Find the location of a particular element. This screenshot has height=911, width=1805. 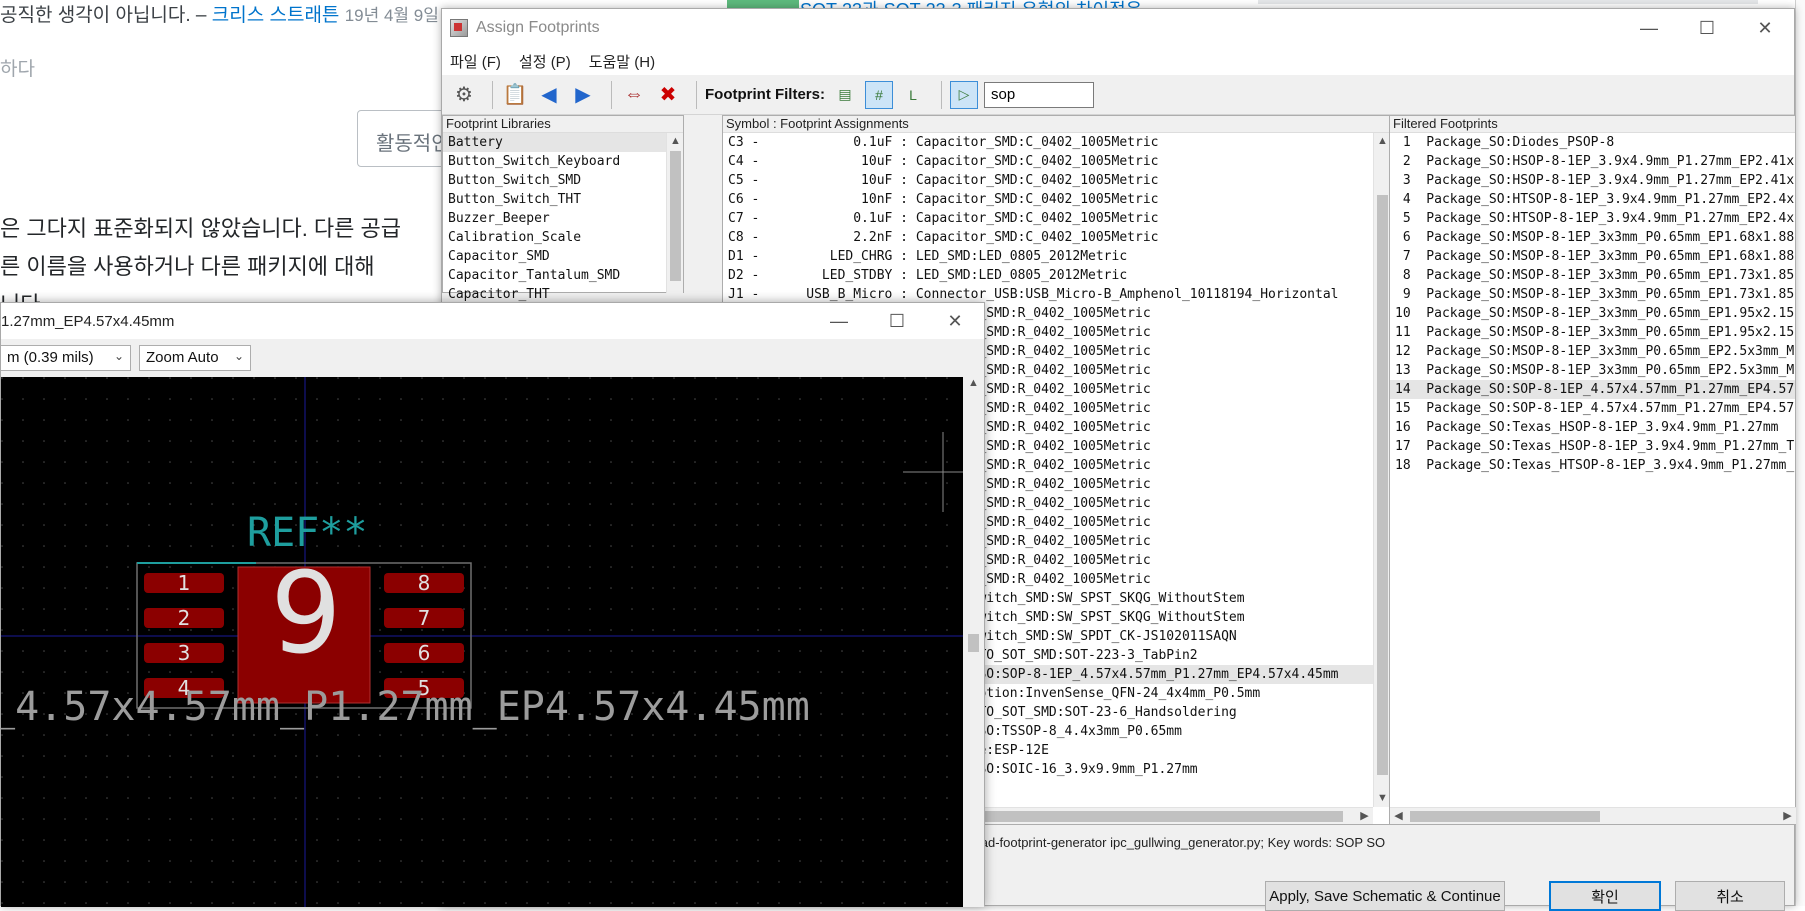

pad-number: 2 is located at coordinates (184, 618).